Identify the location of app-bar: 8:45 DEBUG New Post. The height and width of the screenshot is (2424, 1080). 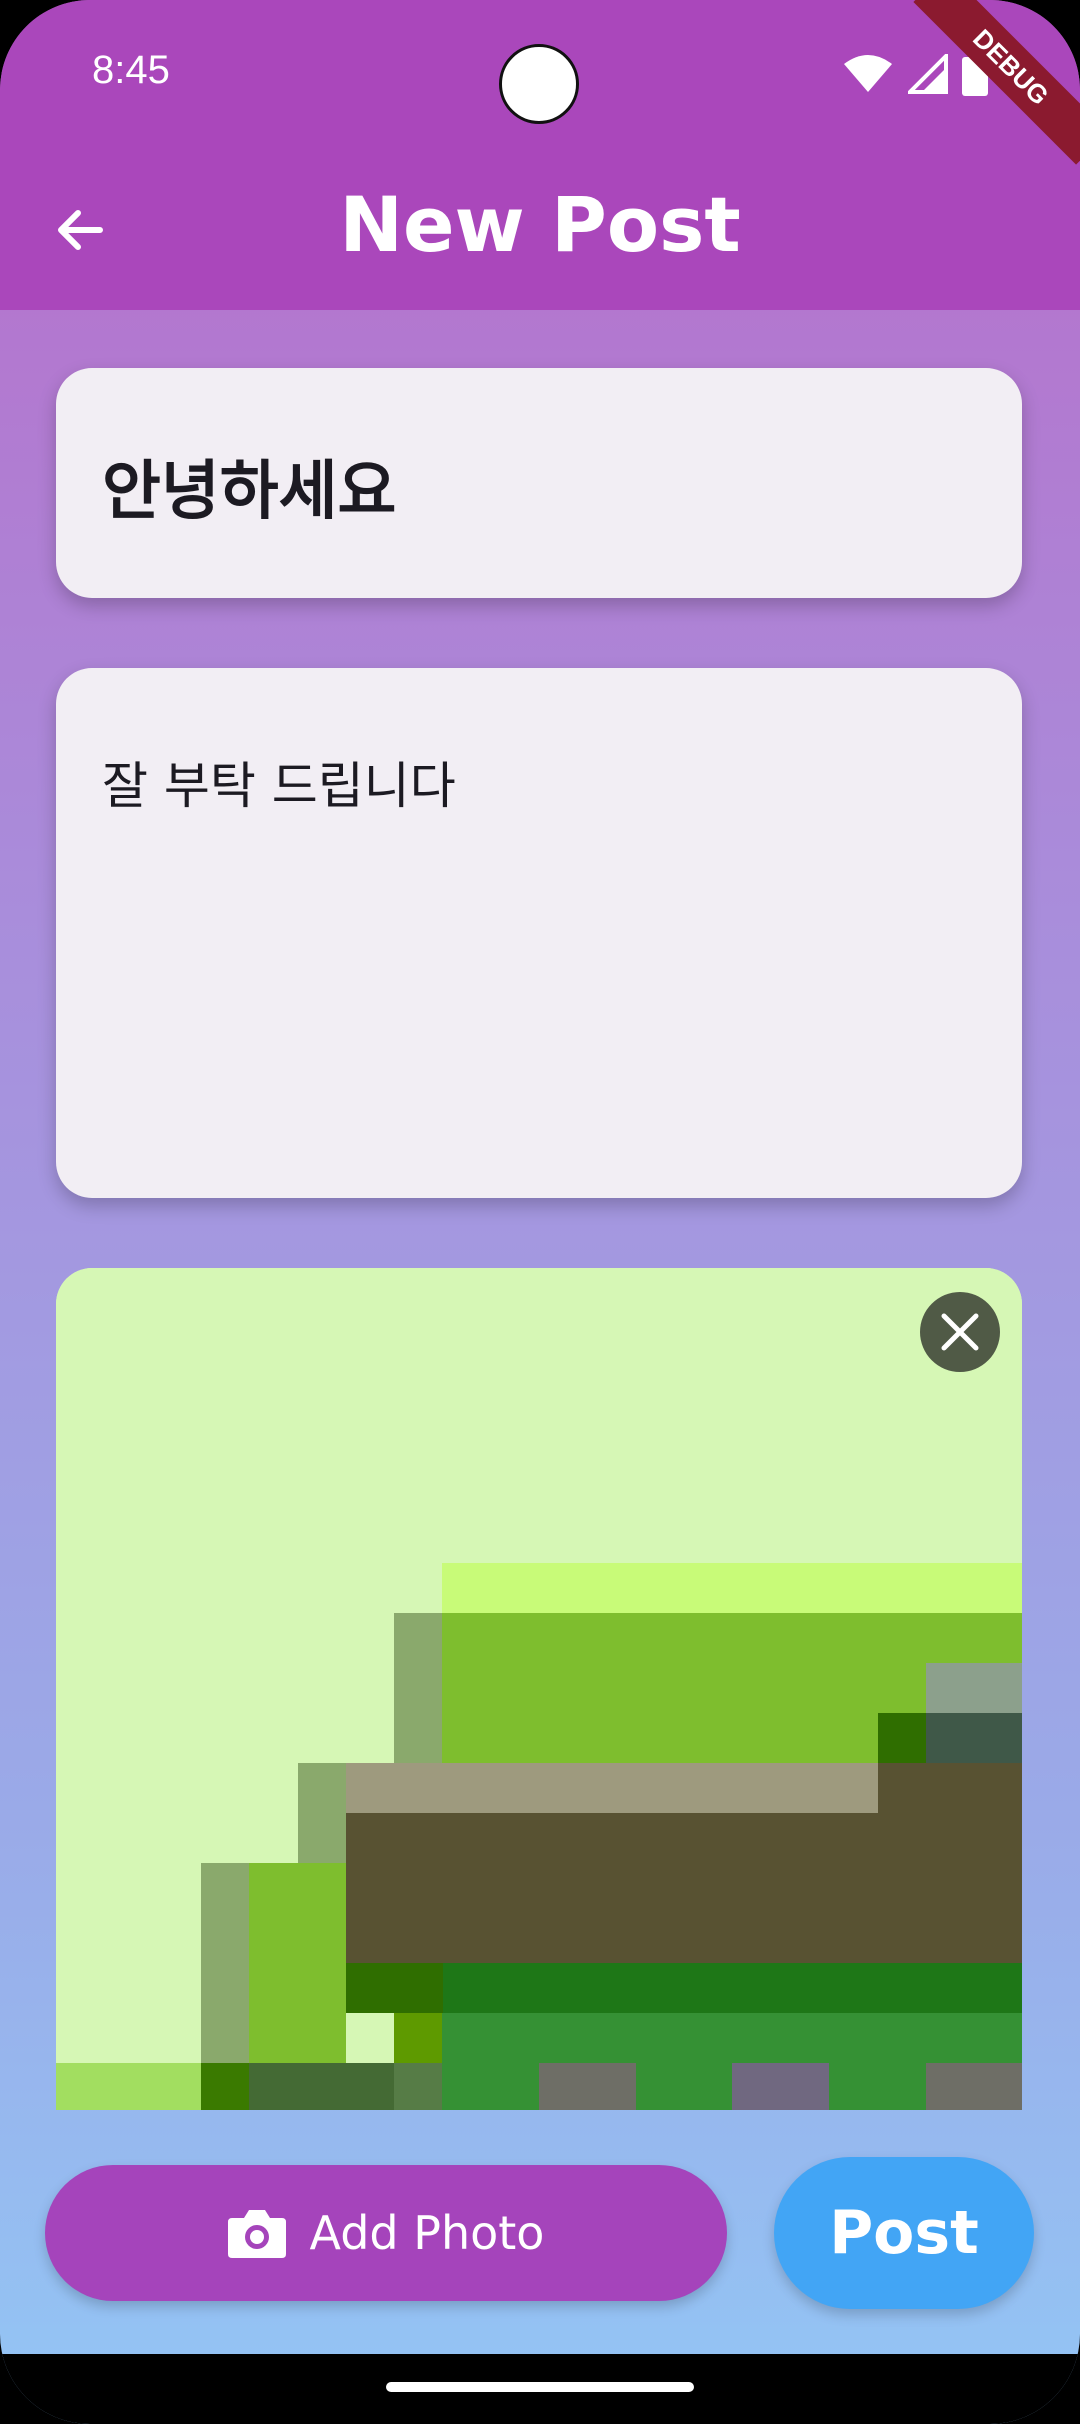
(540, 155).